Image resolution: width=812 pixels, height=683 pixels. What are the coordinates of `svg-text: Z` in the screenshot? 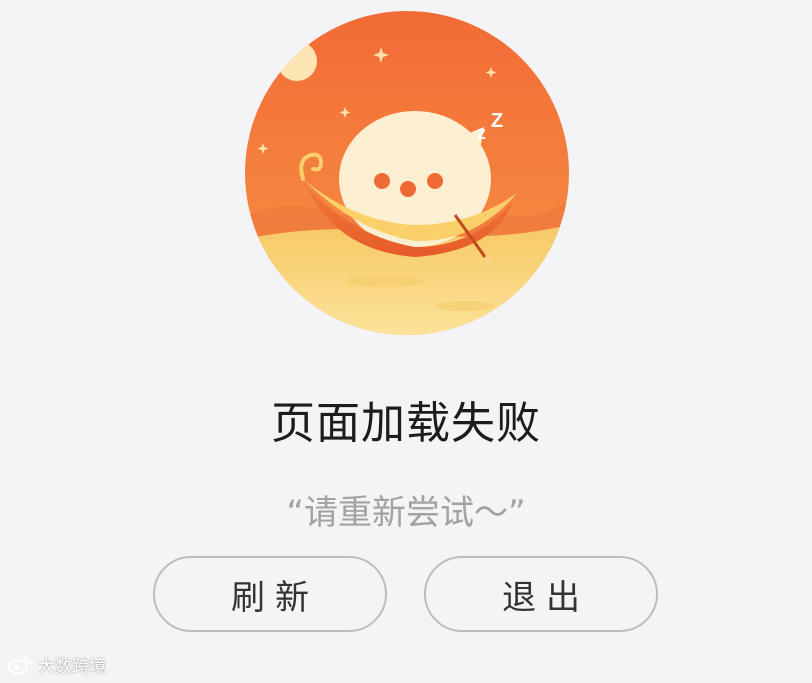 It's located at (497, 121).